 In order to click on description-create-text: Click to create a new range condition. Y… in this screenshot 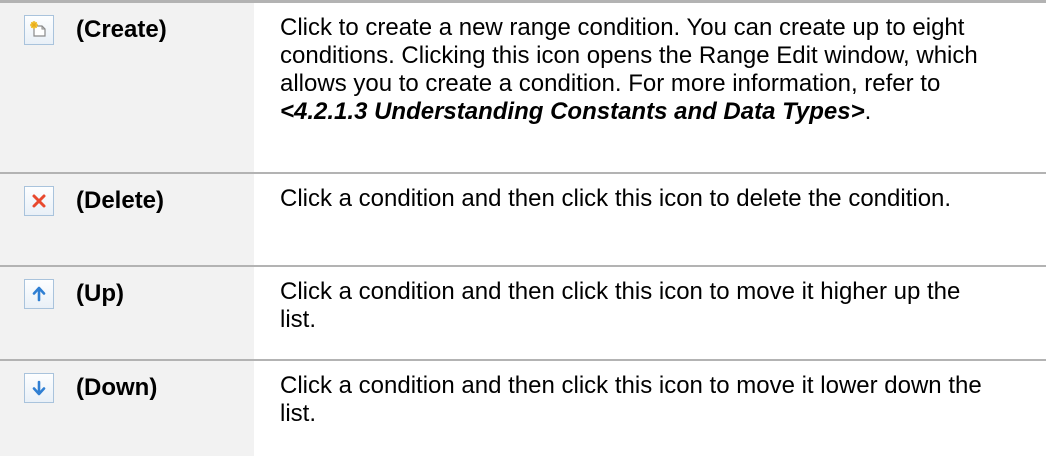, I will do `click(629, 55)`.